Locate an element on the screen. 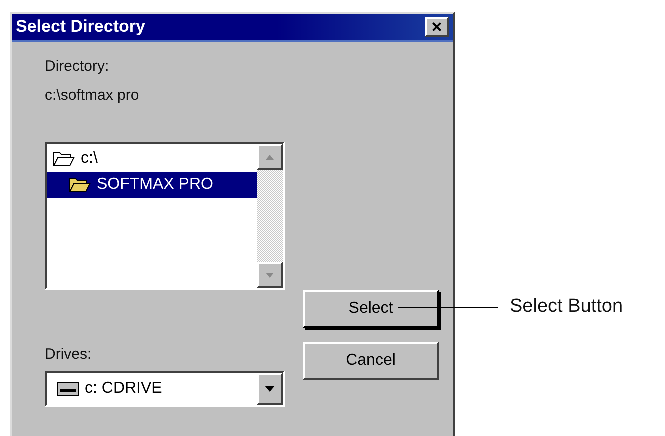 The image size is (665, 436). folder-item: c:\ is located at coordinates (152, 159).